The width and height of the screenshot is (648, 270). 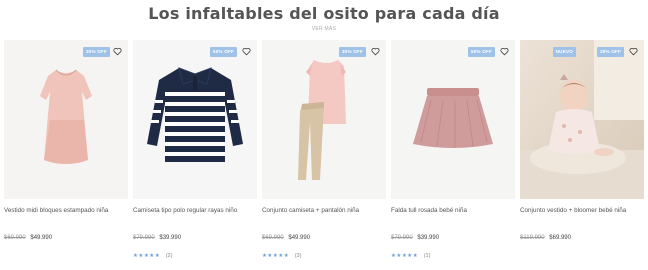 What do you see at coordinates (324, 210) in the screenshot?
I see `product-name: Conjunto camiseta + pantalón niña` at bounding box center [324, 210].